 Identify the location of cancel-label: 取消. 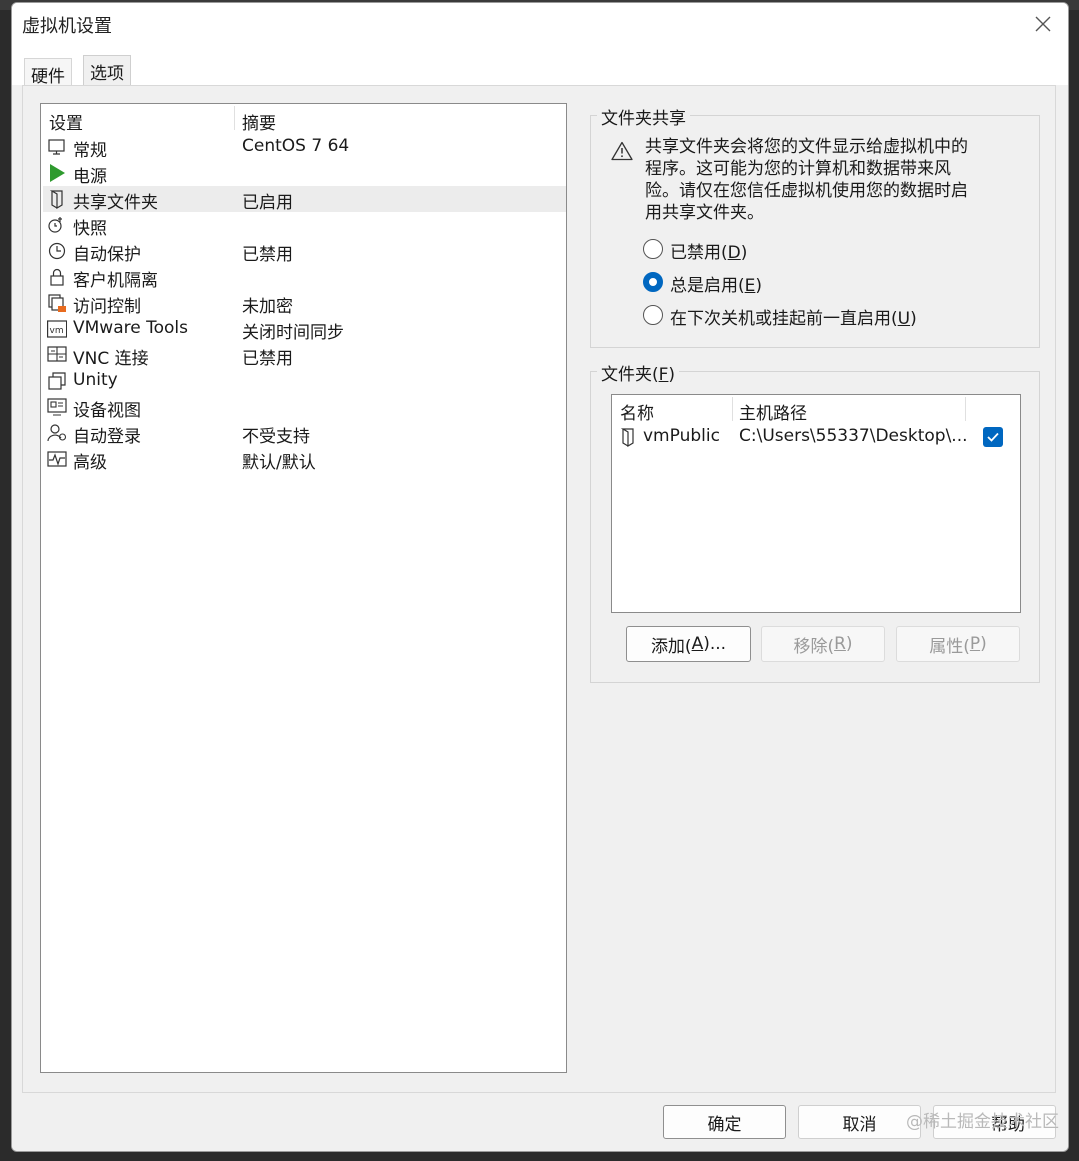
(859, 1124).